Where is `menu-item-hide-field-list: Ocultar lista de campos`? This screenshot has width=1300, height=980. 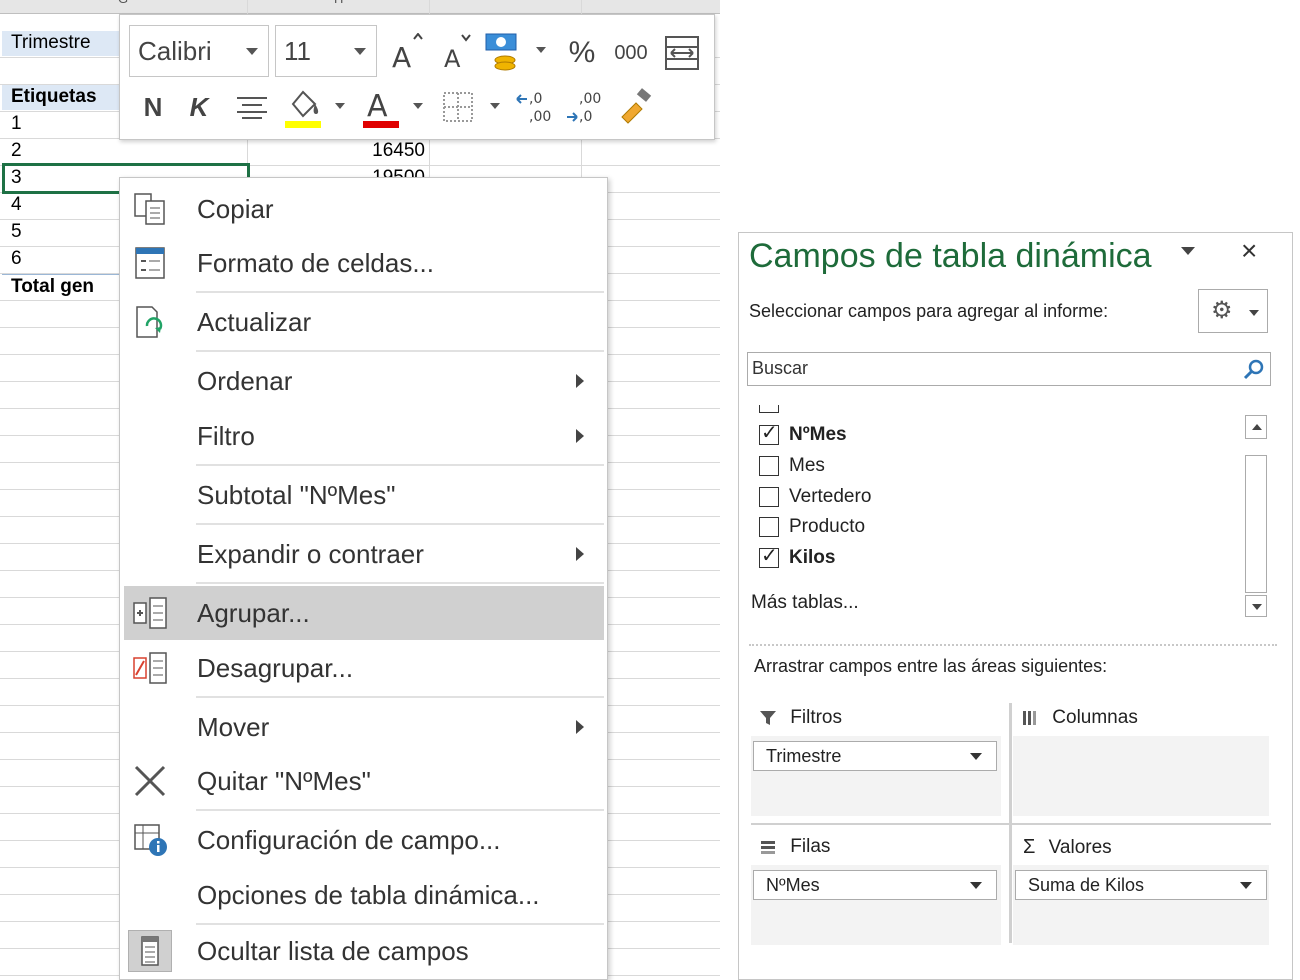 menu-item-hide-field-list: Ocultar lista de campos is located at coordinates (364, 951).